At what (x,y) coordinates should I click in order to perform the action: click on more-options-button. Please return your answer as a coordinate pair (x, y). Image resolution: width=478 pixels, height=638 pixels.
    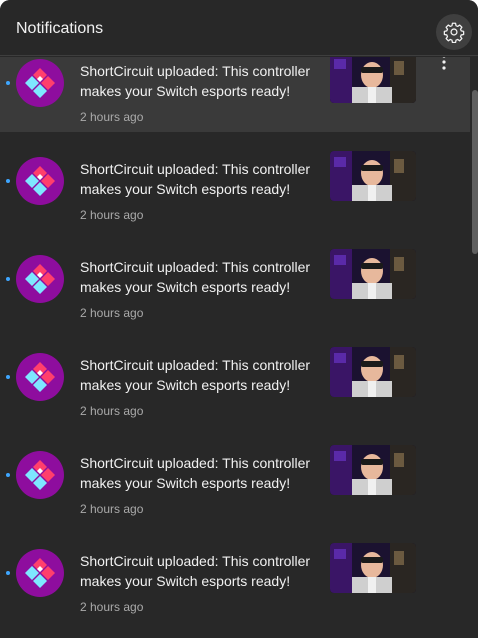
    Looking at the image, I should click on (444, 65).